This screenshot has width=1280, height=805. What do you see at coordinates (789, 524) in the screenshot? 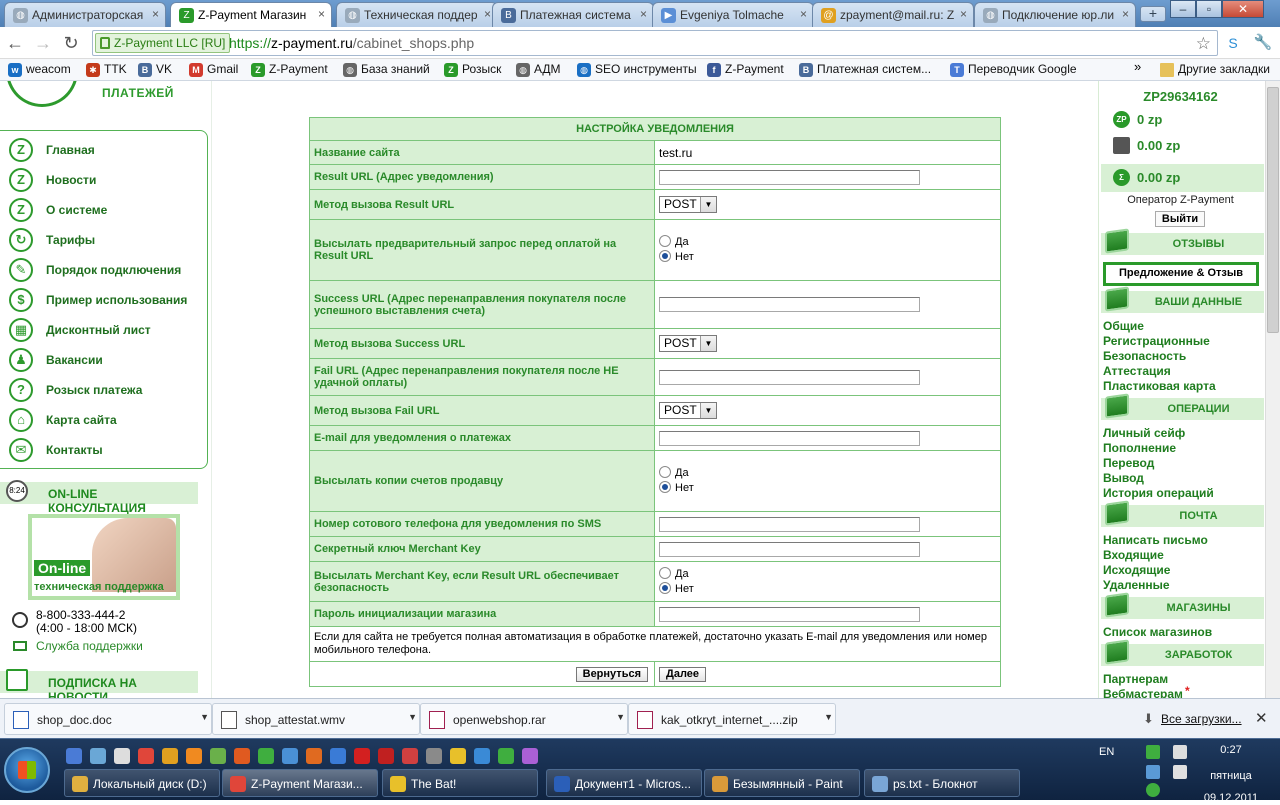
I see `sms-phone-input` at bounding box center [789, 524].